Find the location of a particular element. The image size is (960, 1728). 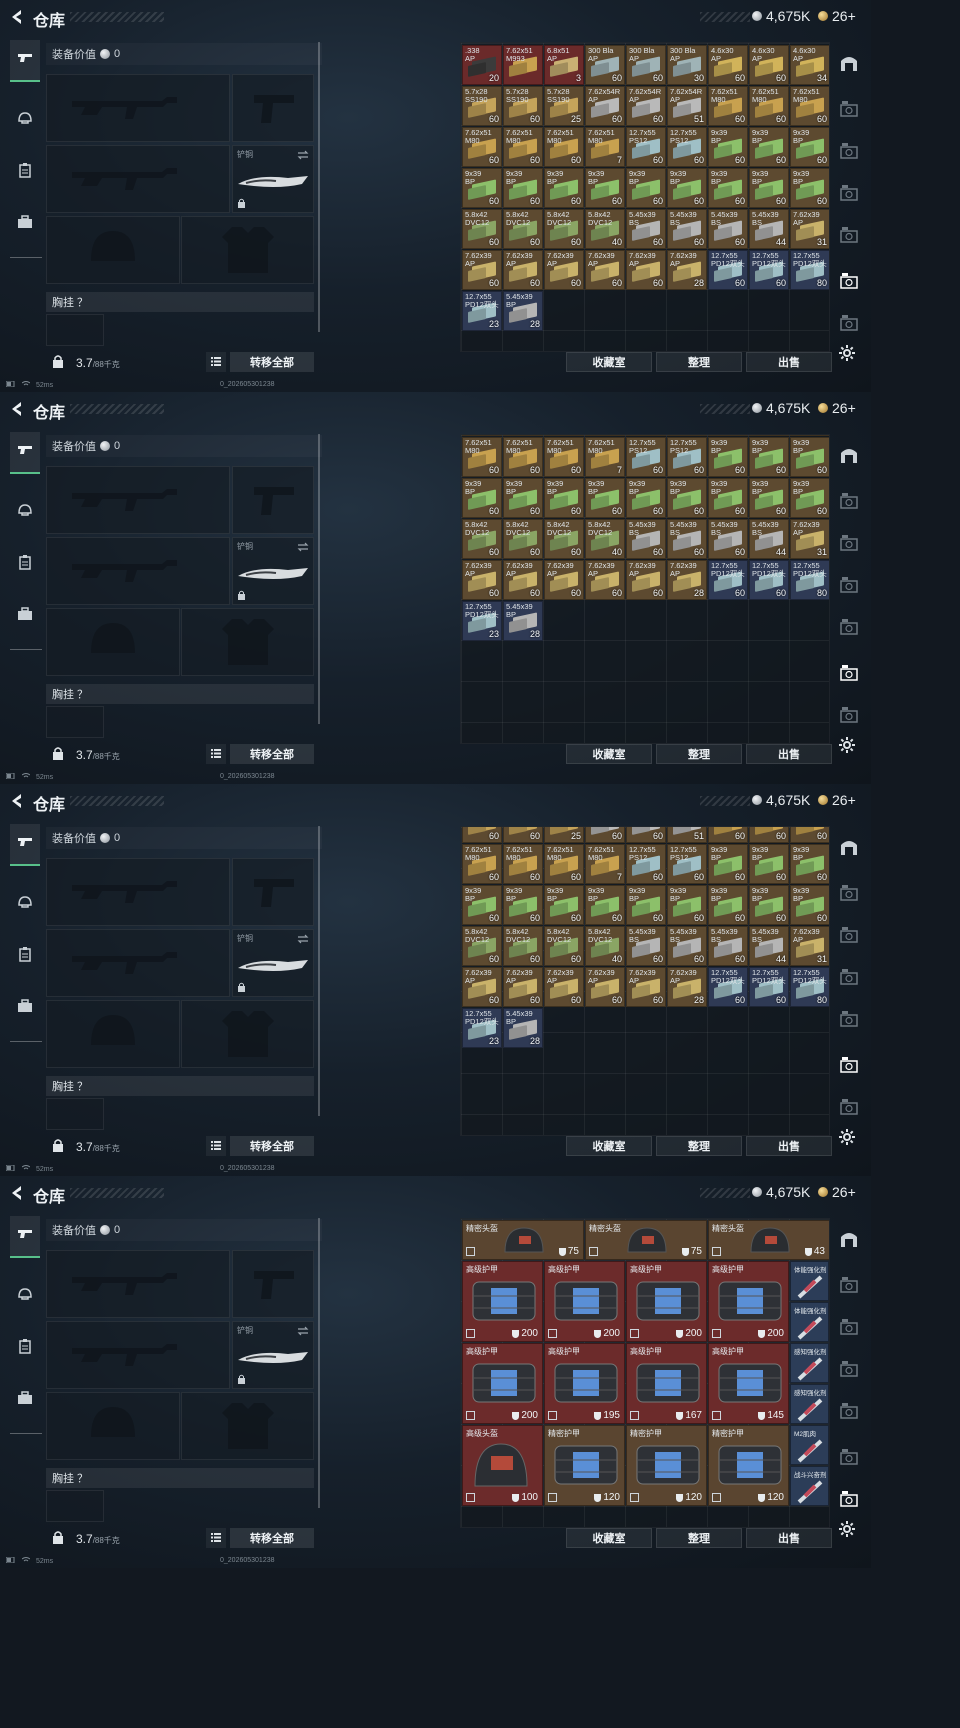

helmet-slot is located at coordinates (113, 250).